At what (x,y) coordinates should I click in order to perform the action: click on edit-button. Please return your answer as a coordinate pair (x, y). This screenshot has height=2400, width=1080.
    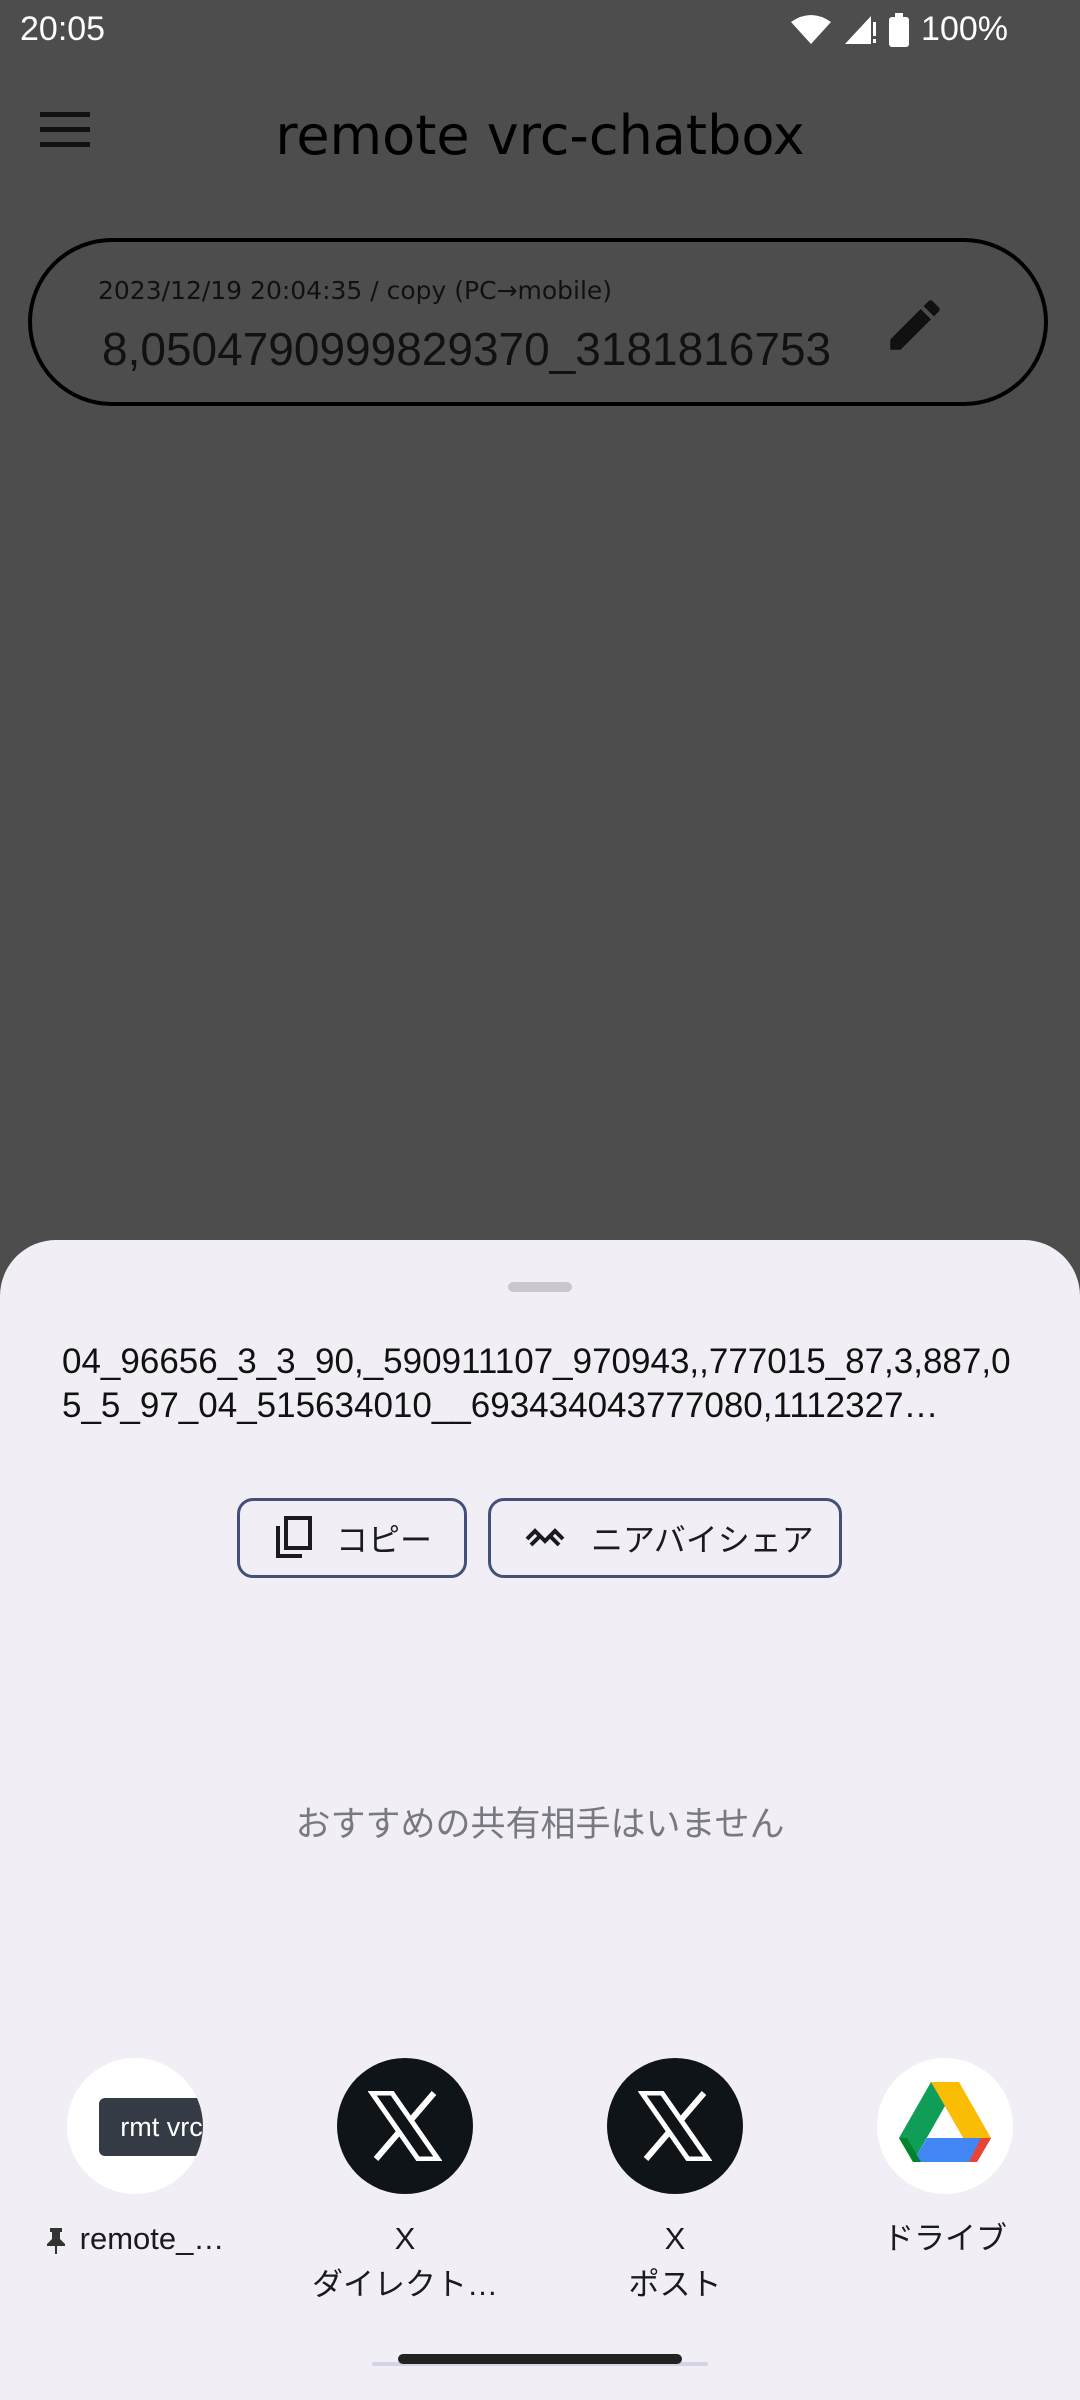
    Looking at the image, I should click on (917, 327).